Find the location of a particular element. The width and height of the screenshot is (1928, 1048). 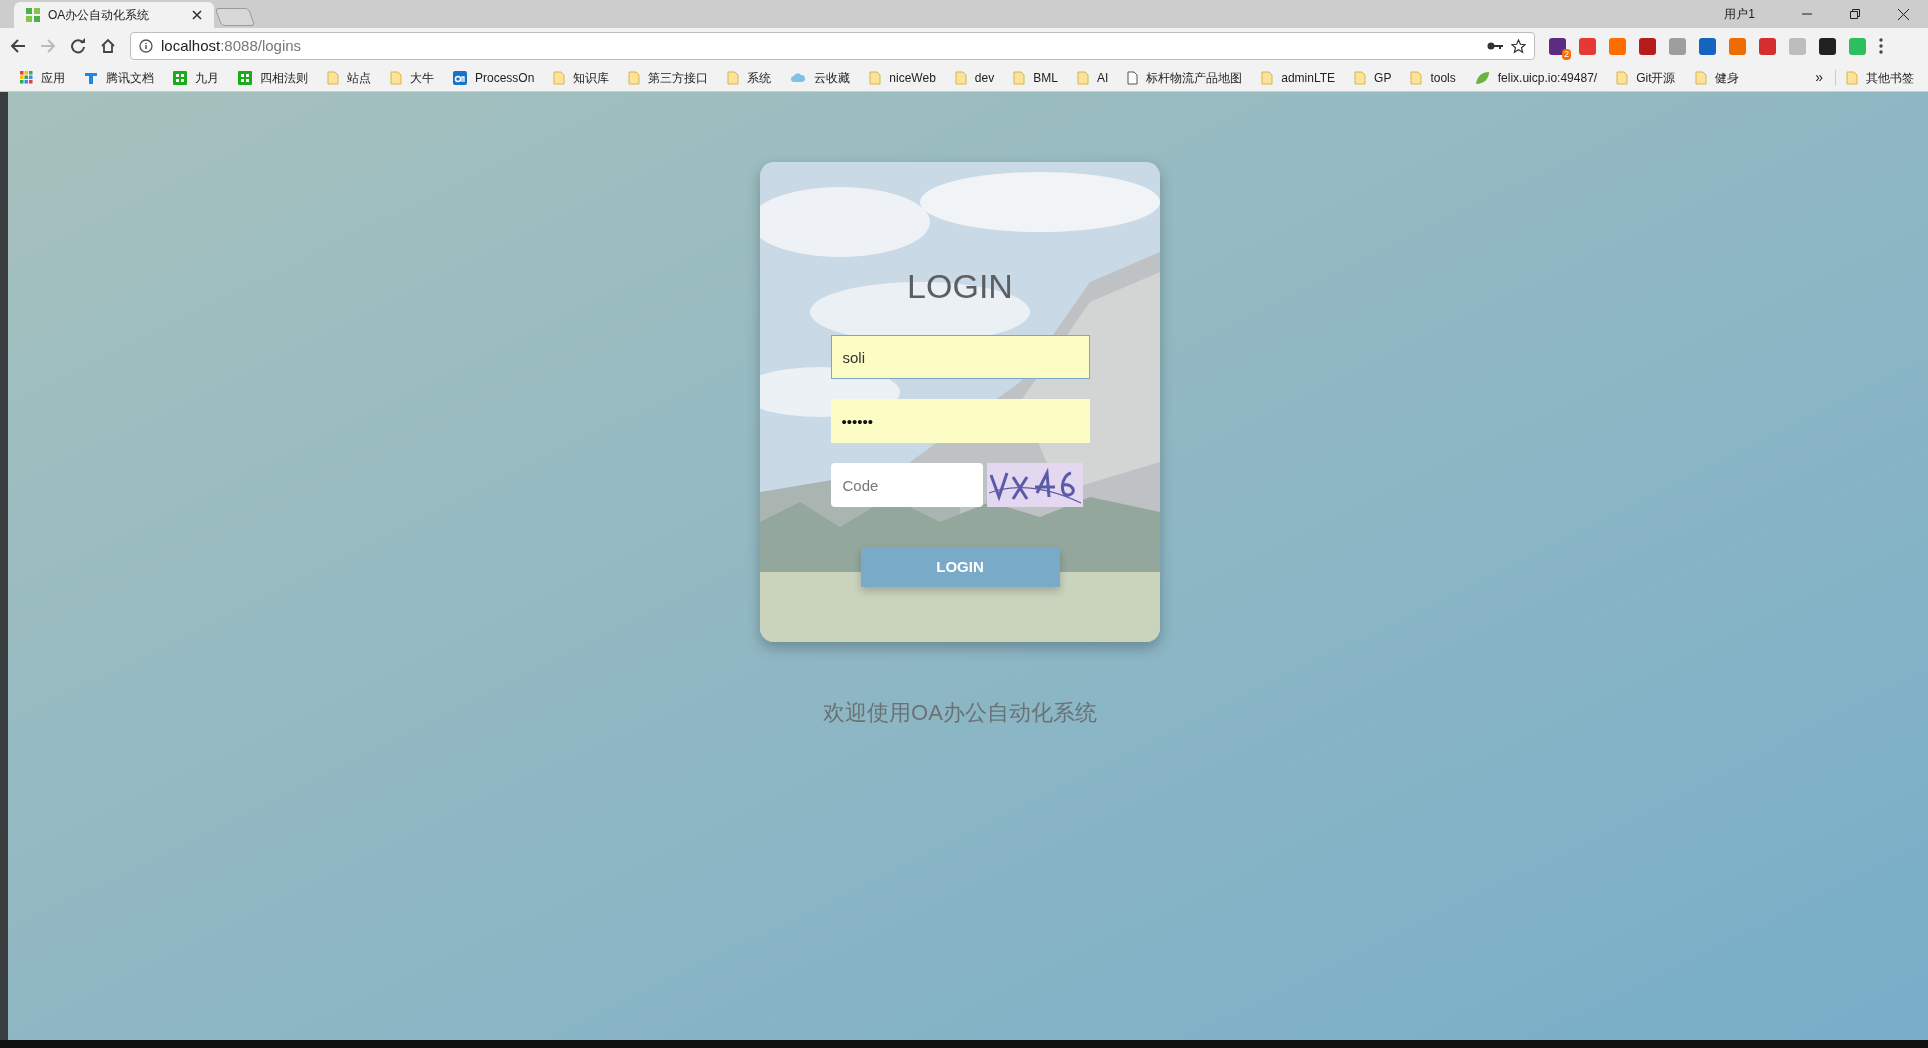

bookmark-link: Git开源 is located at coordinates (1656, 77).